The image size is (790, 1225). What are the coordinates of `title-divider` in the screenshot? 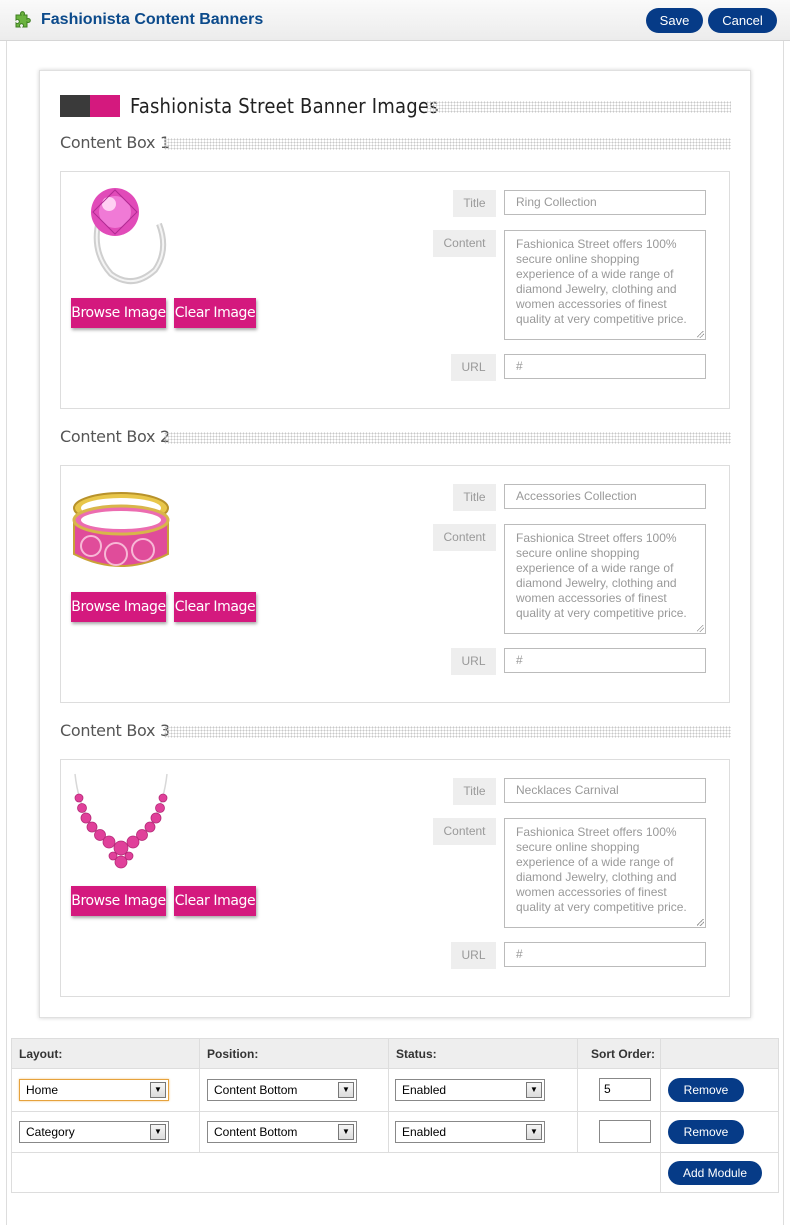 It's located at (578, 107).